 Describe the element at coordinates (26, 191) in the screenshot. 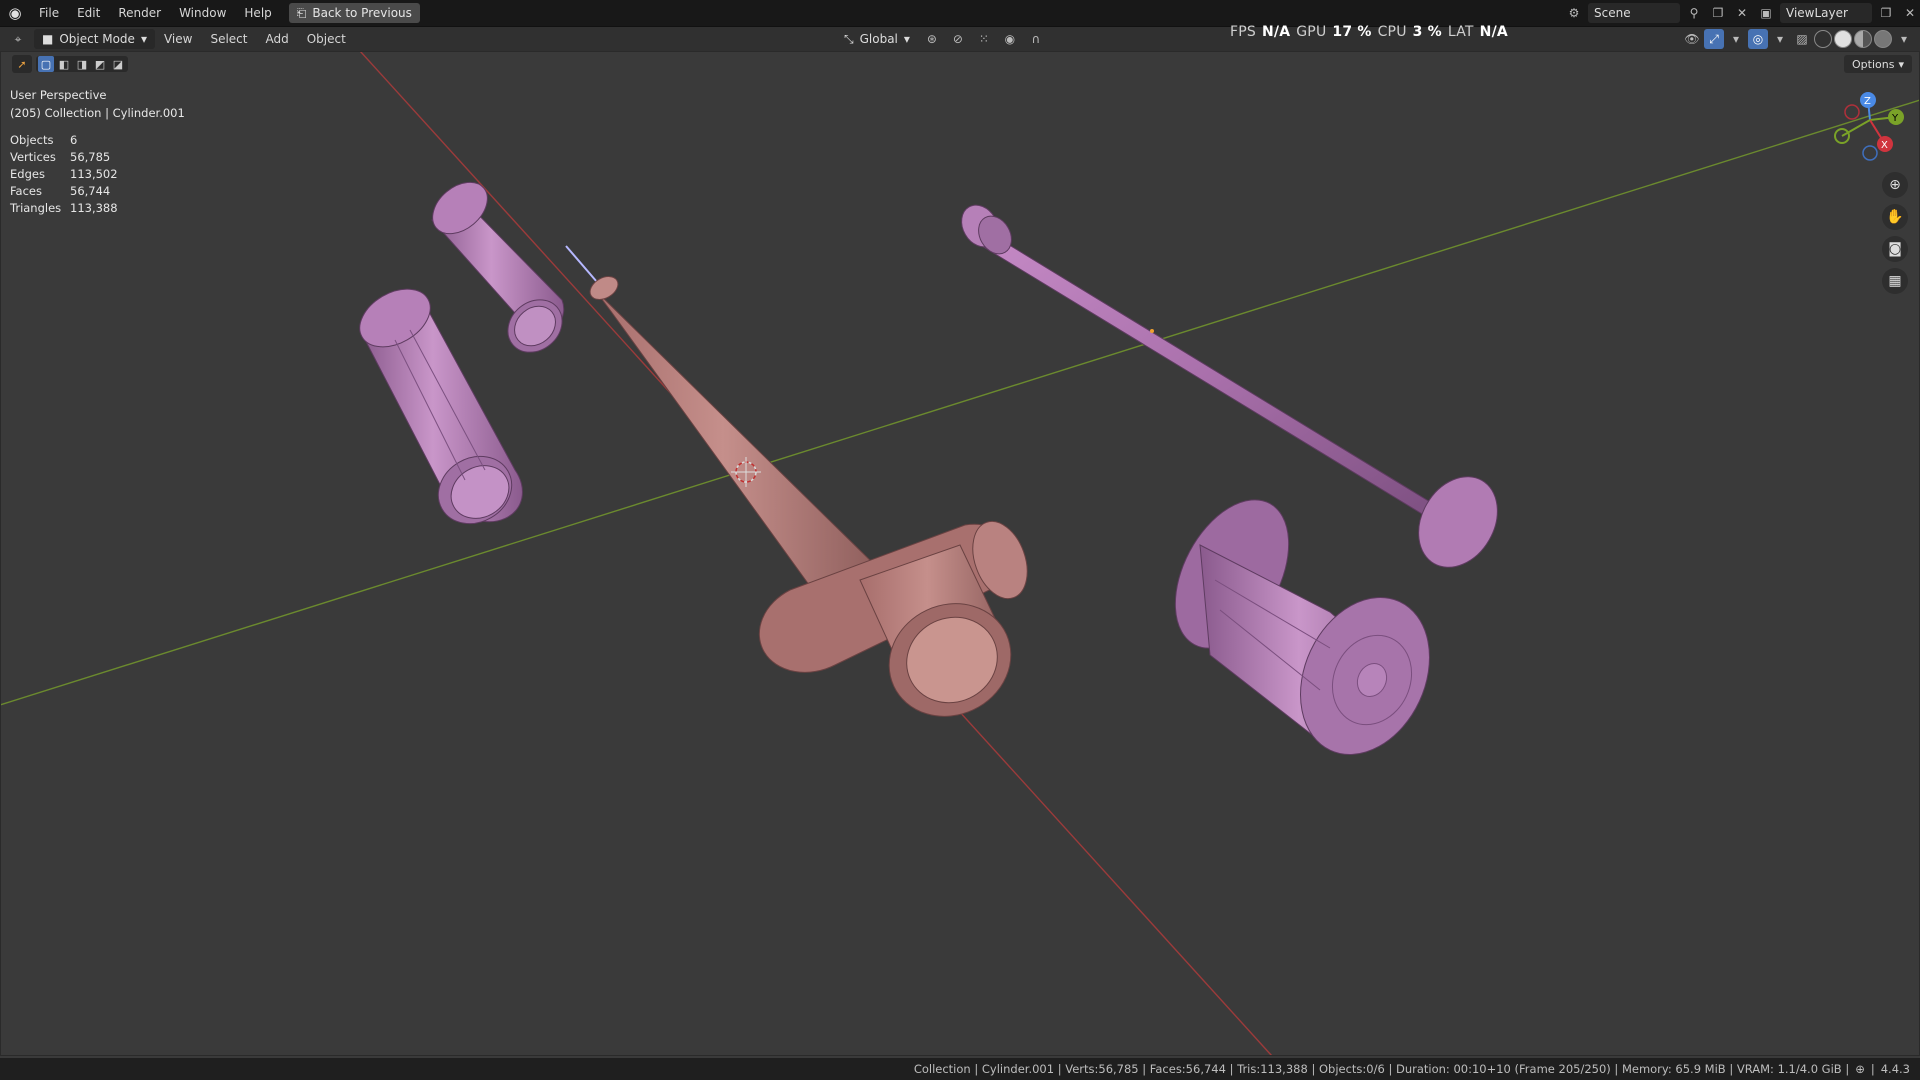

I see `stat-label: Faces` at that location.